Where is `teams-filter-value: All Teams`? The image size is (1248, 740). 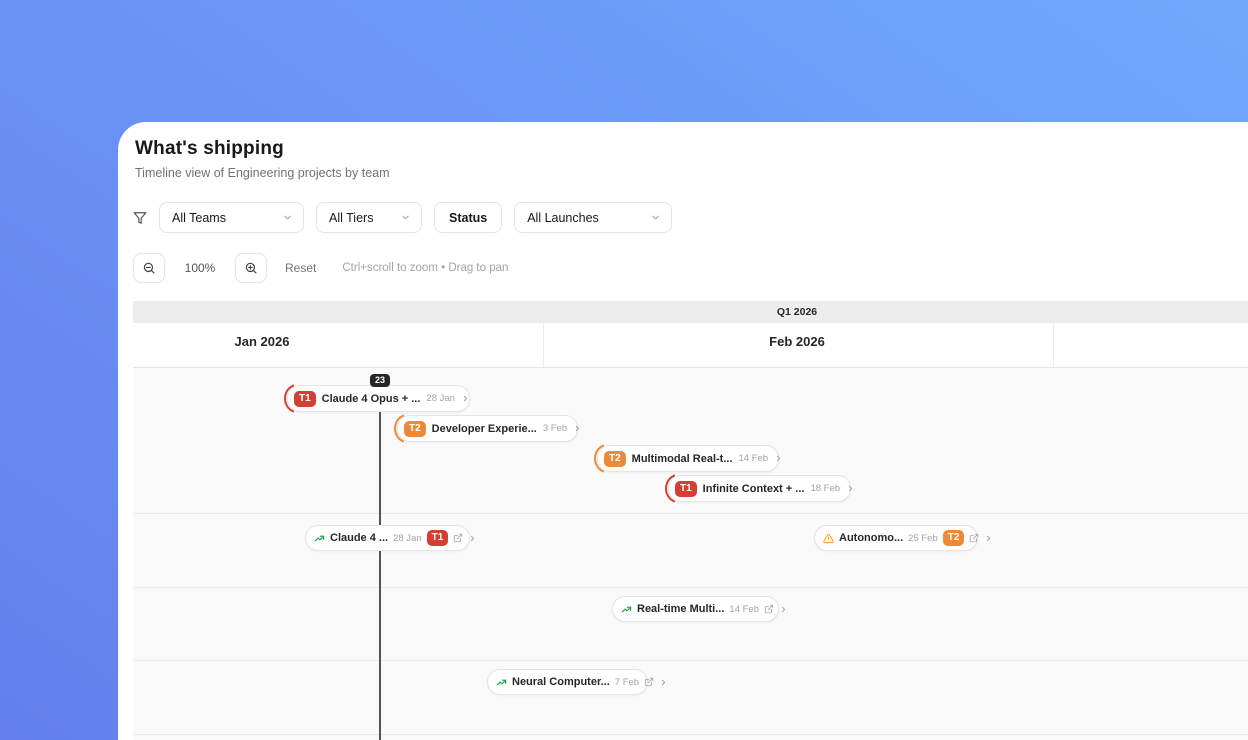
teams-filter-value: All Teams is located at coordinates (199, 217).